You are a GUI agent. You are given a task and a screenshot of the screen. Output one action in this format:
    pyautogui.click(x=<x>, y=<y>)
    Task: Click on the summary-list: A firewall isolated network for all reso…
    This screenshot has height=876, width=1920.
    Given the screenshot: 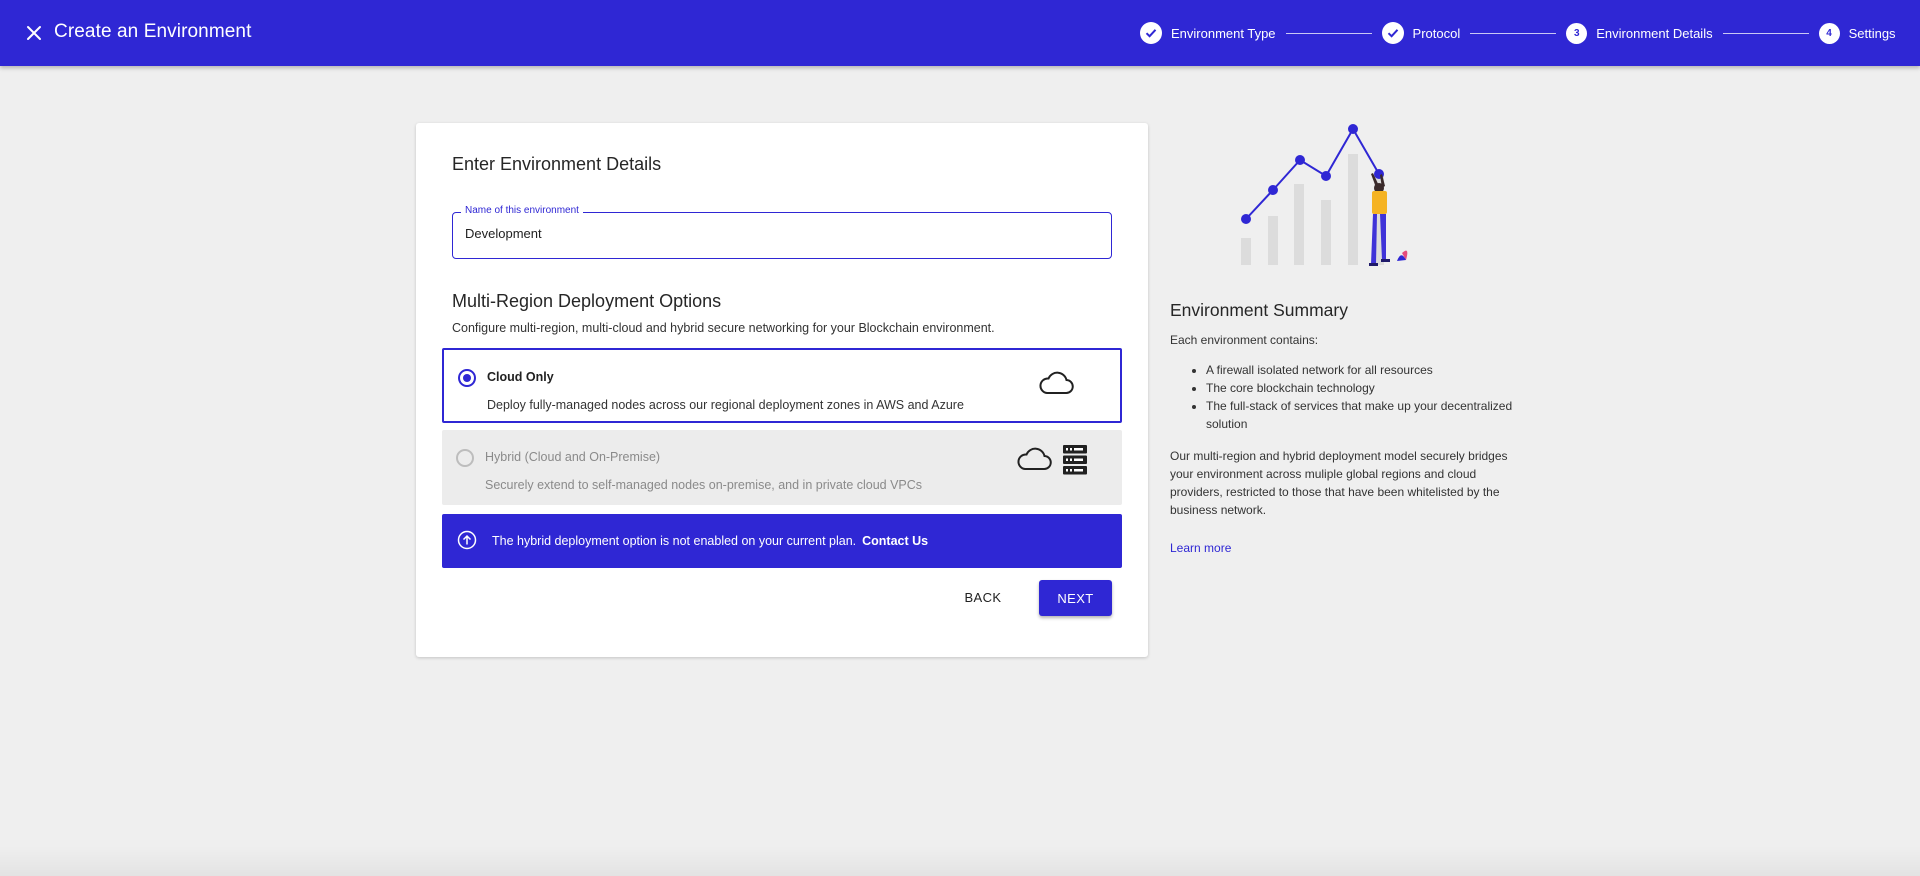 What is the action you would take?
    pyautogui.click(x=1345, y=397)
    